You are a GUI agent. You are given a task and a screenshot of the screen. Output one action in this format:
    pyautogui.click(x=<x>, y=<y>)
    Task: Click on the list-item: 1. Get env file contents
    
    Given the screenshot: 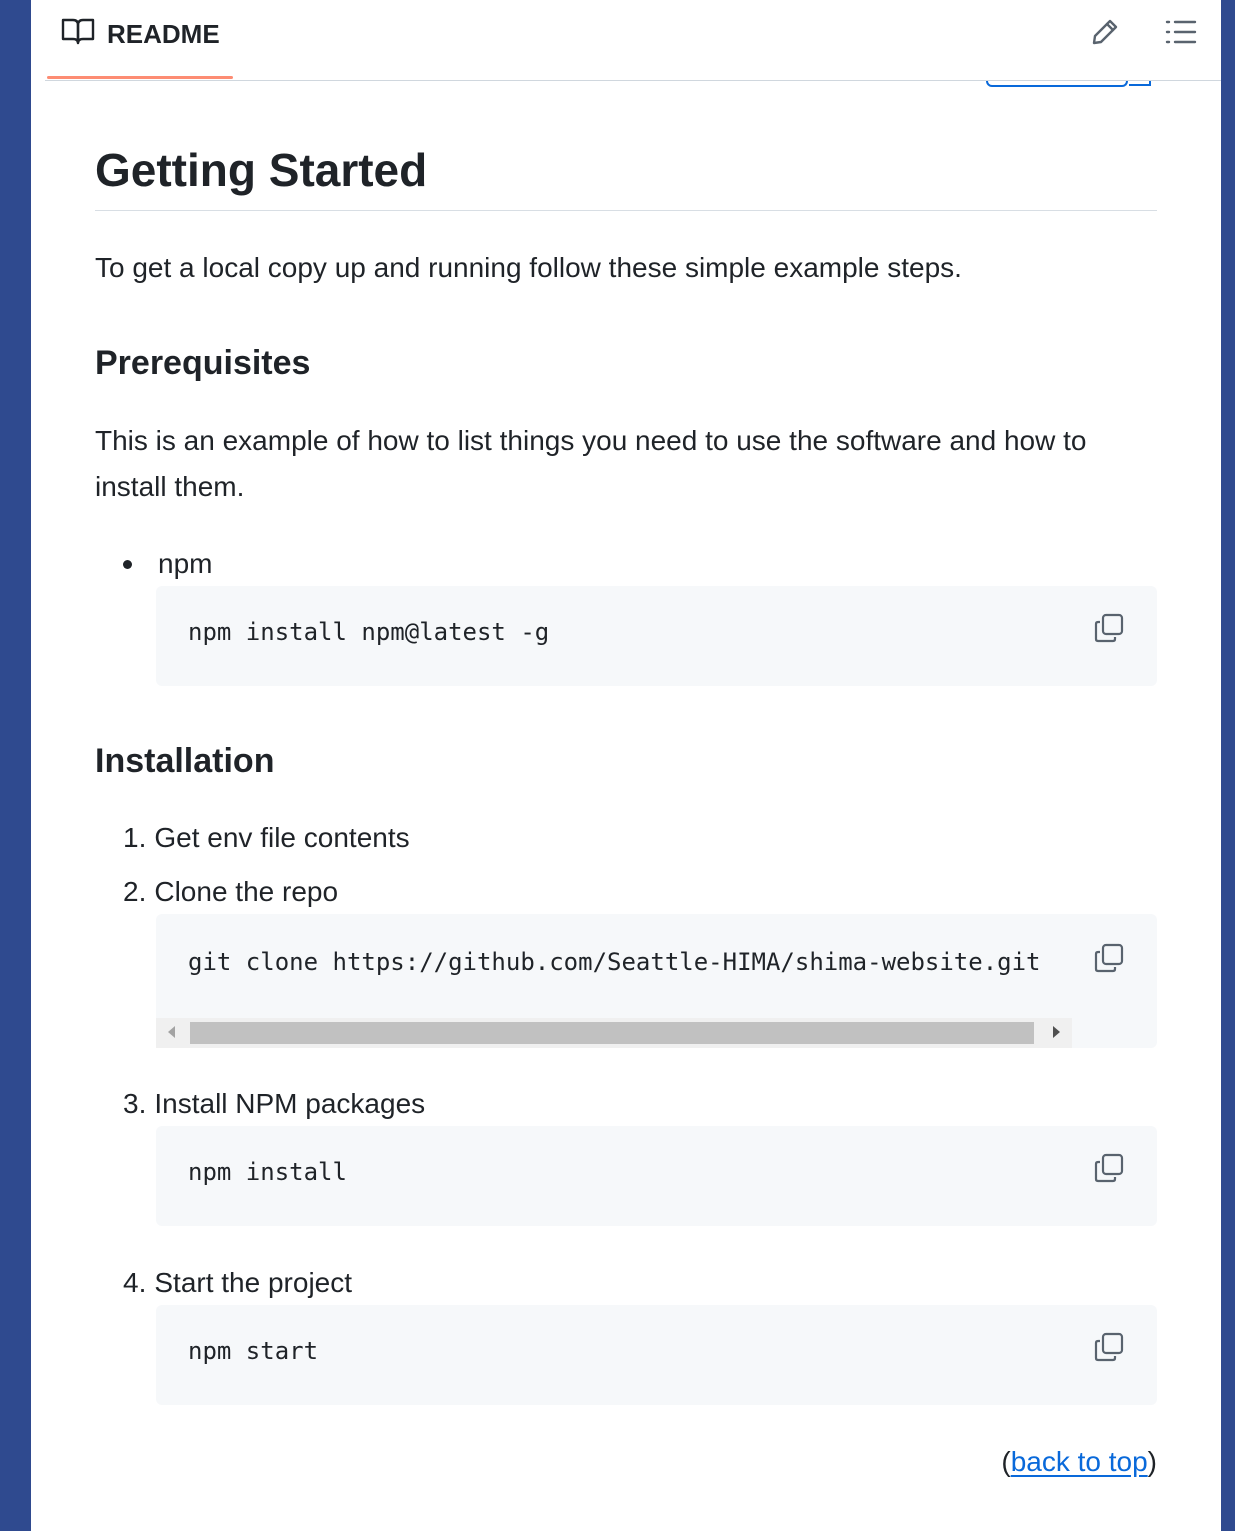 What is the action you would take?
    pyautogui.click(x=266, y=838)
    